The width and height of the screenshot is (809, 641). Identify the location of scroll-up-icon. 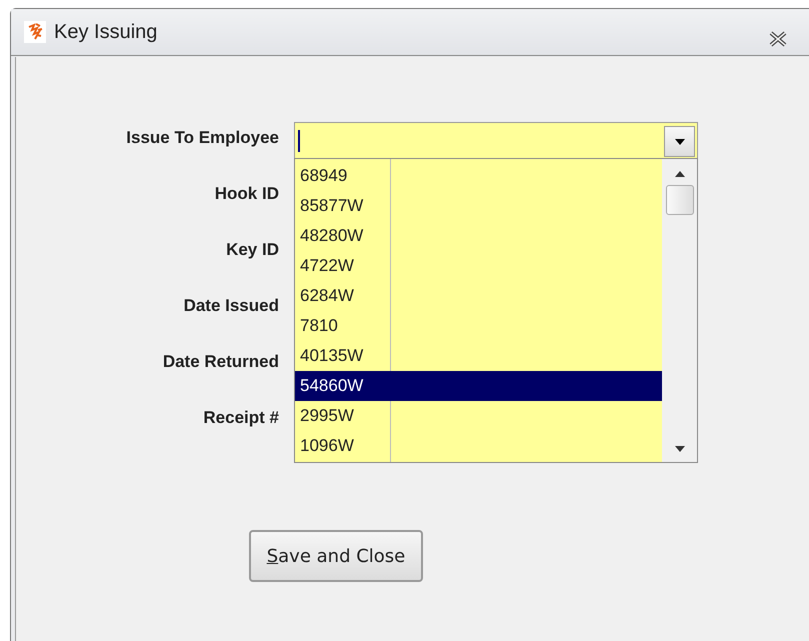
(679, 174).